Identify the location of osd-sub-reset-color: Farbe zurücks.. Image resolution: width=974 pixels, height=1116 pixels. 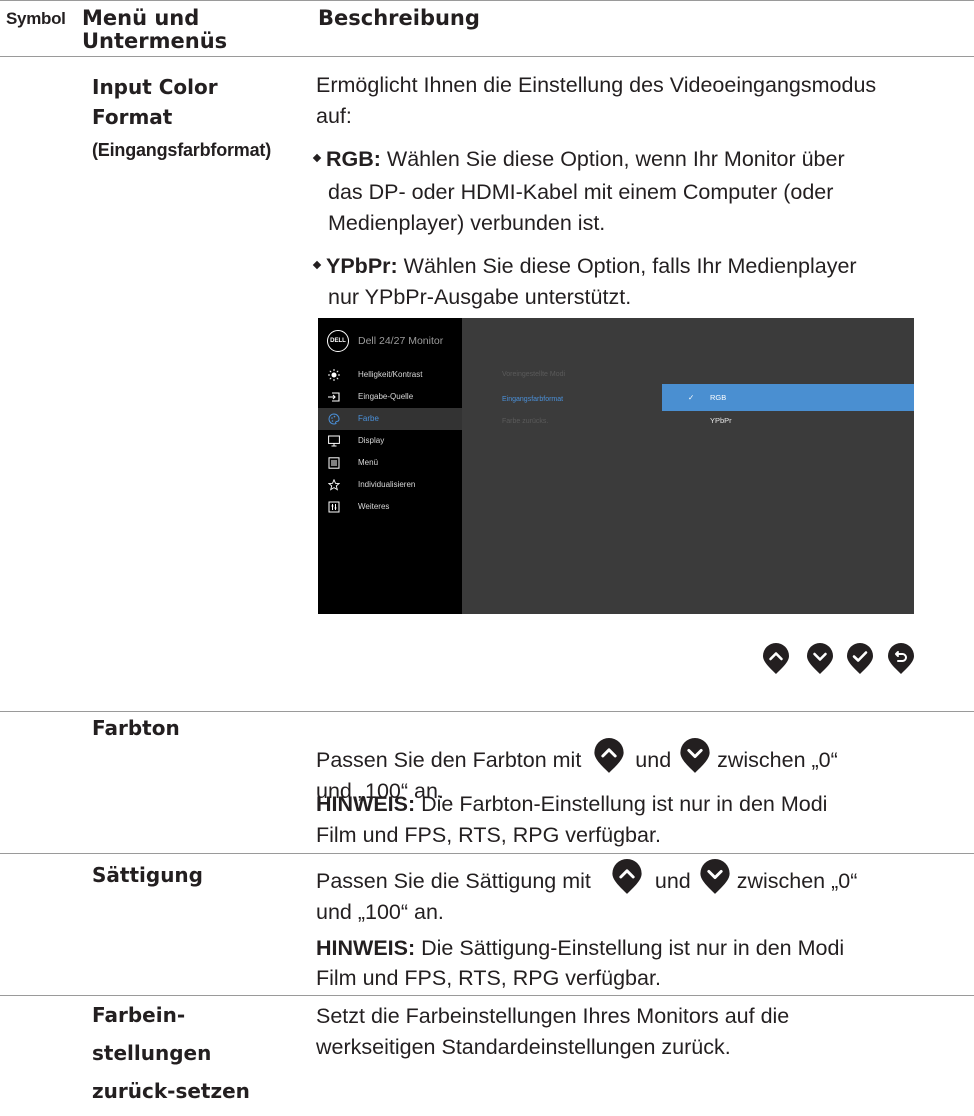
(525, 421).